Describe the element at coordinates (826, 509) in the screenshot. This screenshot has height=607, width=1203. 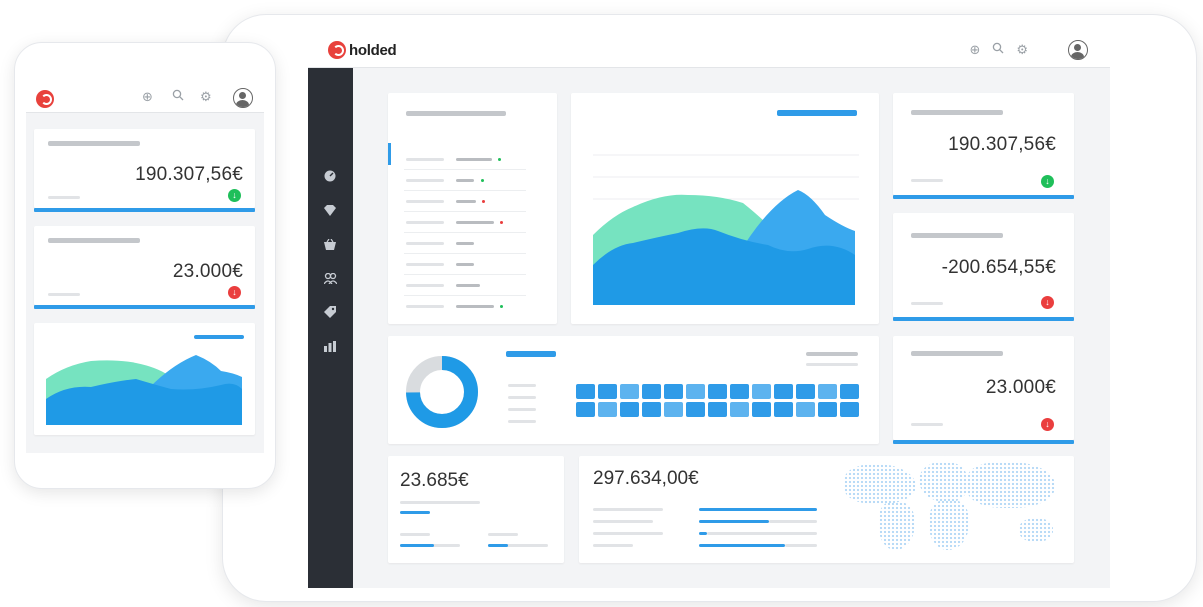
I see `world-sales-map-card: 297.634,00€` at that location.